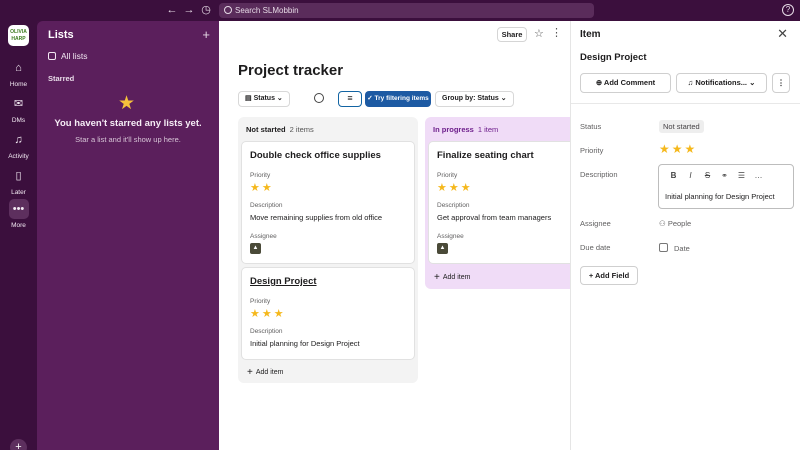 Image resolution: width=800 pixels, height=450 pixels. What do you see at coordinates (663, 247) in the screenshot?
I see `calendar-icon` at bounding box center [663, 247].